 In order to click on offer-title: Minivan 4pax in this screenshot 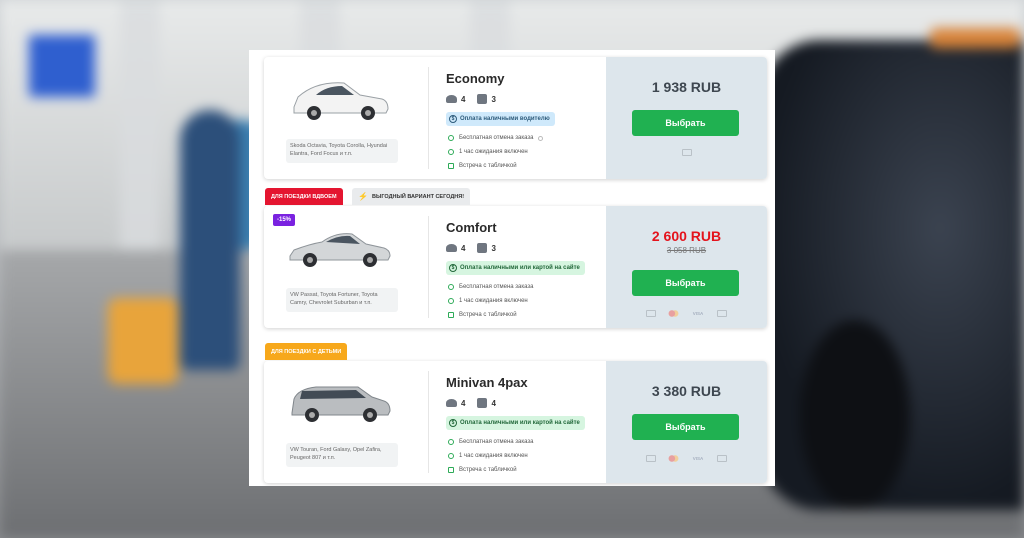, I will do `click(487, 382)`.